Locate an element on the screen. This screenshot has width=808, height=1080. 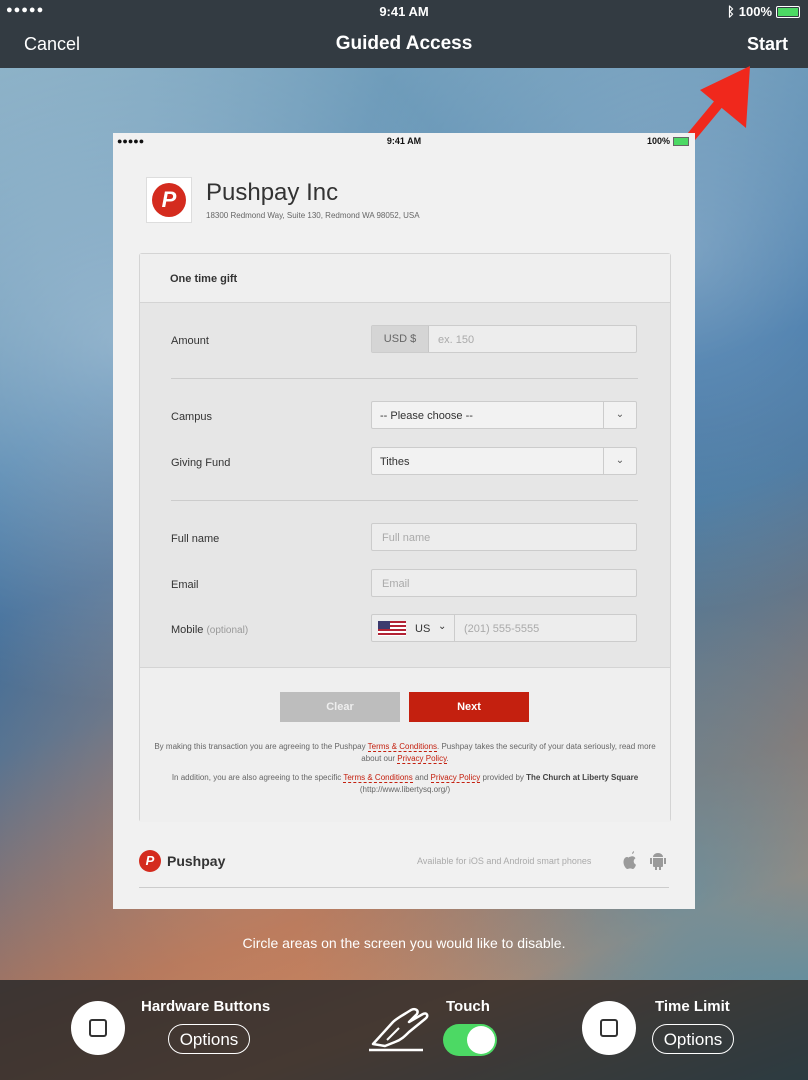
touch-toggle is located at coordinates (470, 1040).